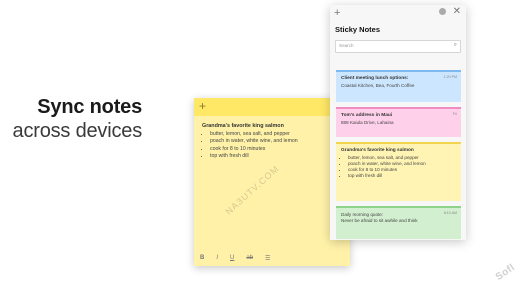 This screenshot has height=292, width=520. Describe the element at coordinates (272, 107) in the screenshot. I see `note-title-bar: + ⋯` at that location.